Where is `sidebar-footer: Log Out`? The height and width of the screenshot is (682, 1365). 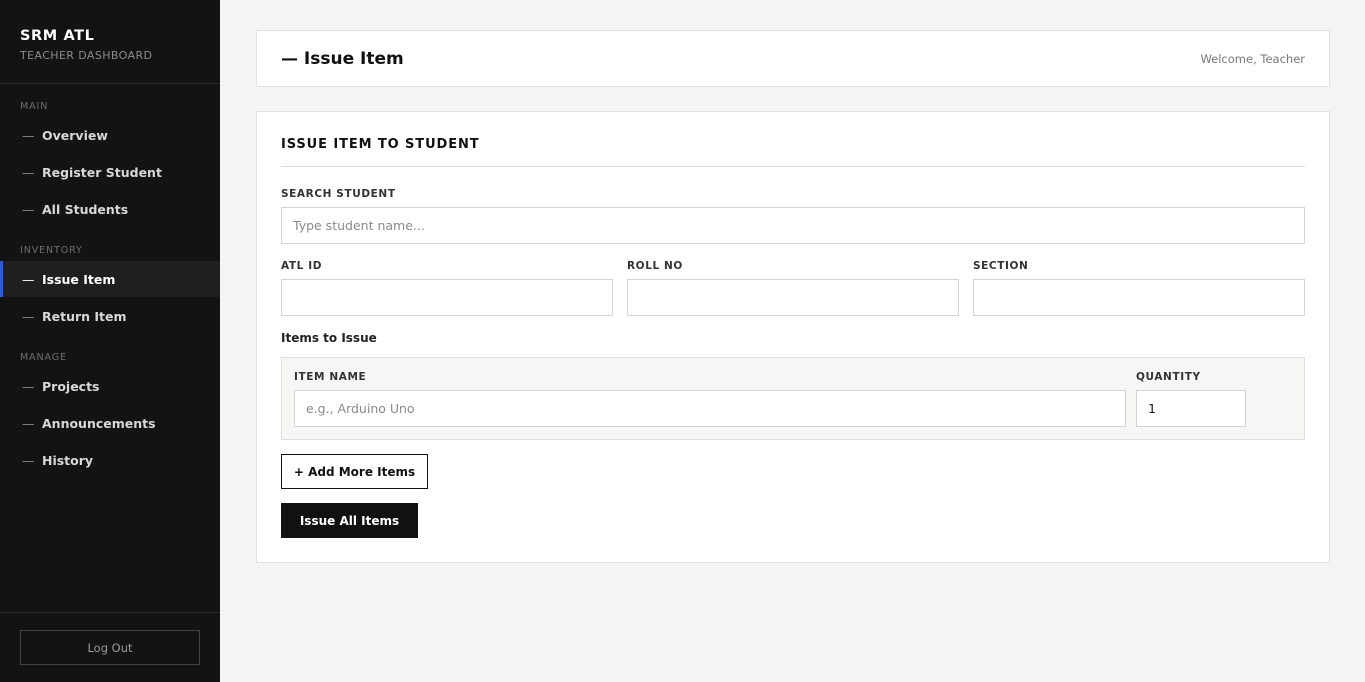
sidebar-footer: Log Out is located at coordinates (110, 647).